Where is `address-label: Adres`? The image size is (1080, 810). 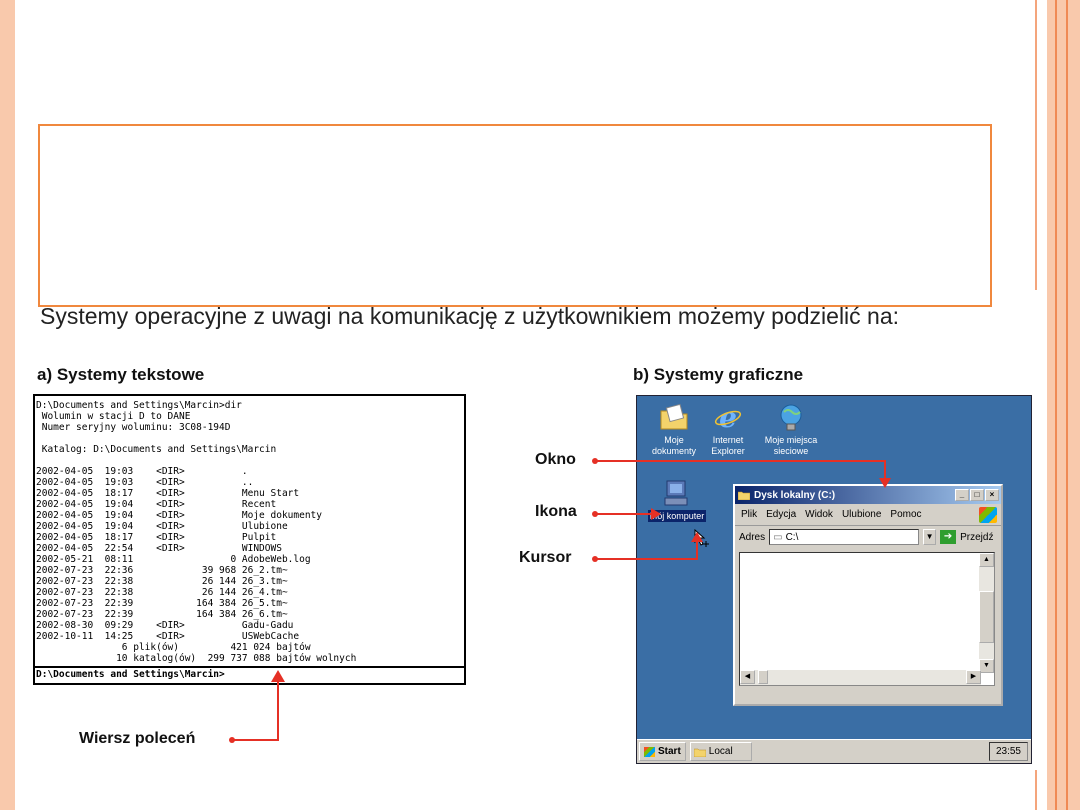
address-label: Adres is located at coordinates (752, 537).